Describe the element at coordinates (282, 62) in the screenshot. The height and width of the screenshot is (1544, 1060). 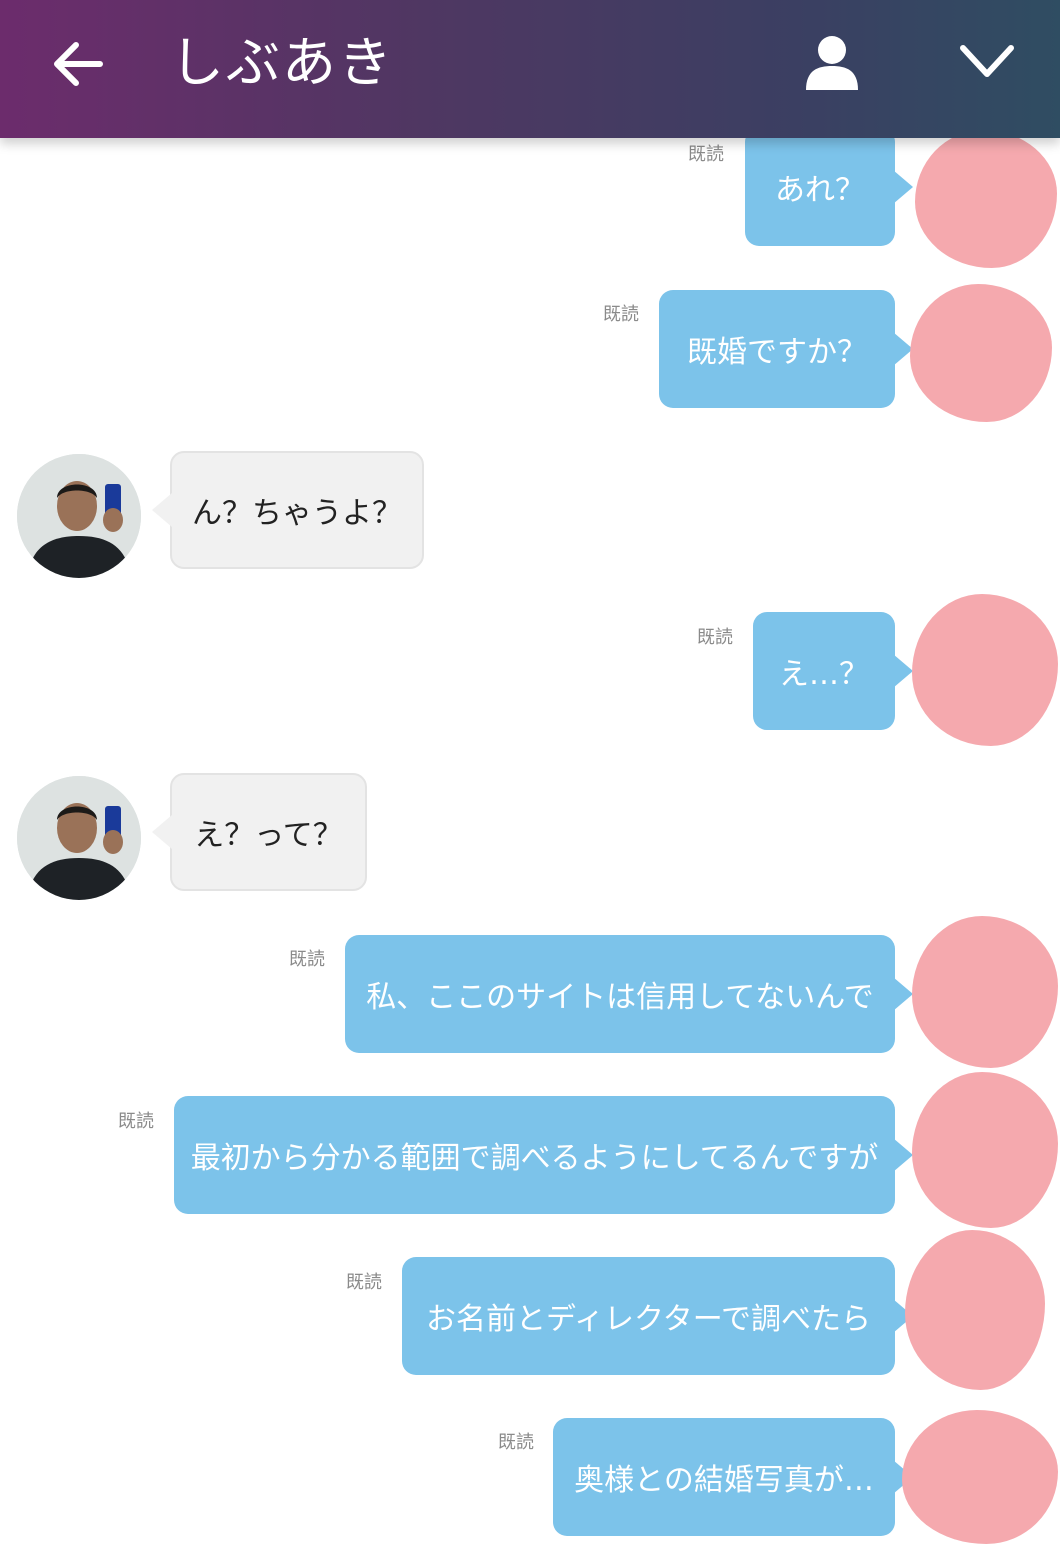
I see `chat-title: しぶあき` at that location.